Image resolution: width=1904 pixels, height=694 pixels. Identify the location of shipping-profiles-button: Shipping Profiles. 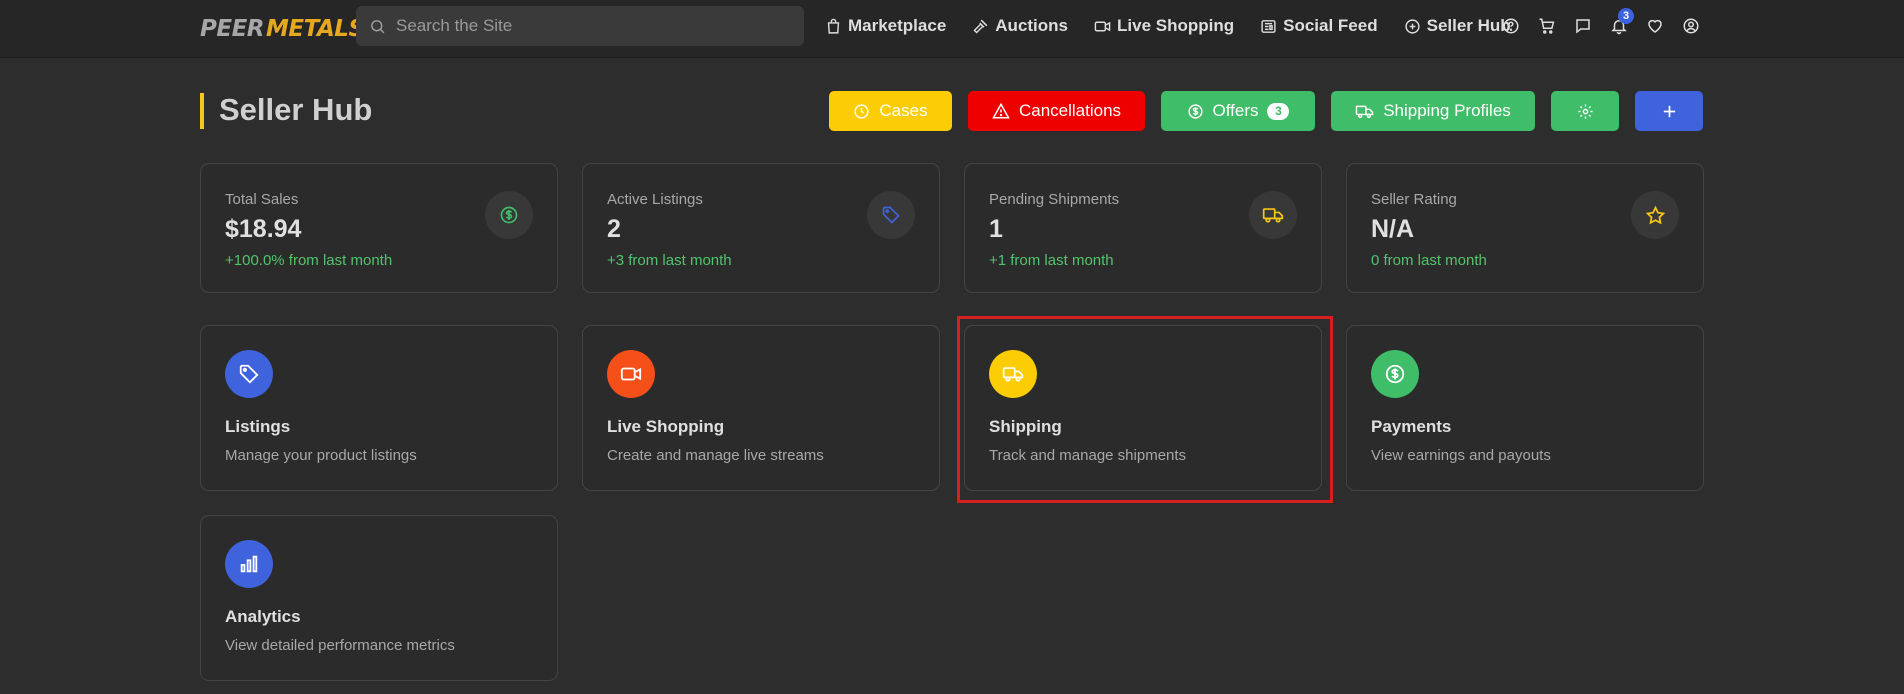
(1433, 111).